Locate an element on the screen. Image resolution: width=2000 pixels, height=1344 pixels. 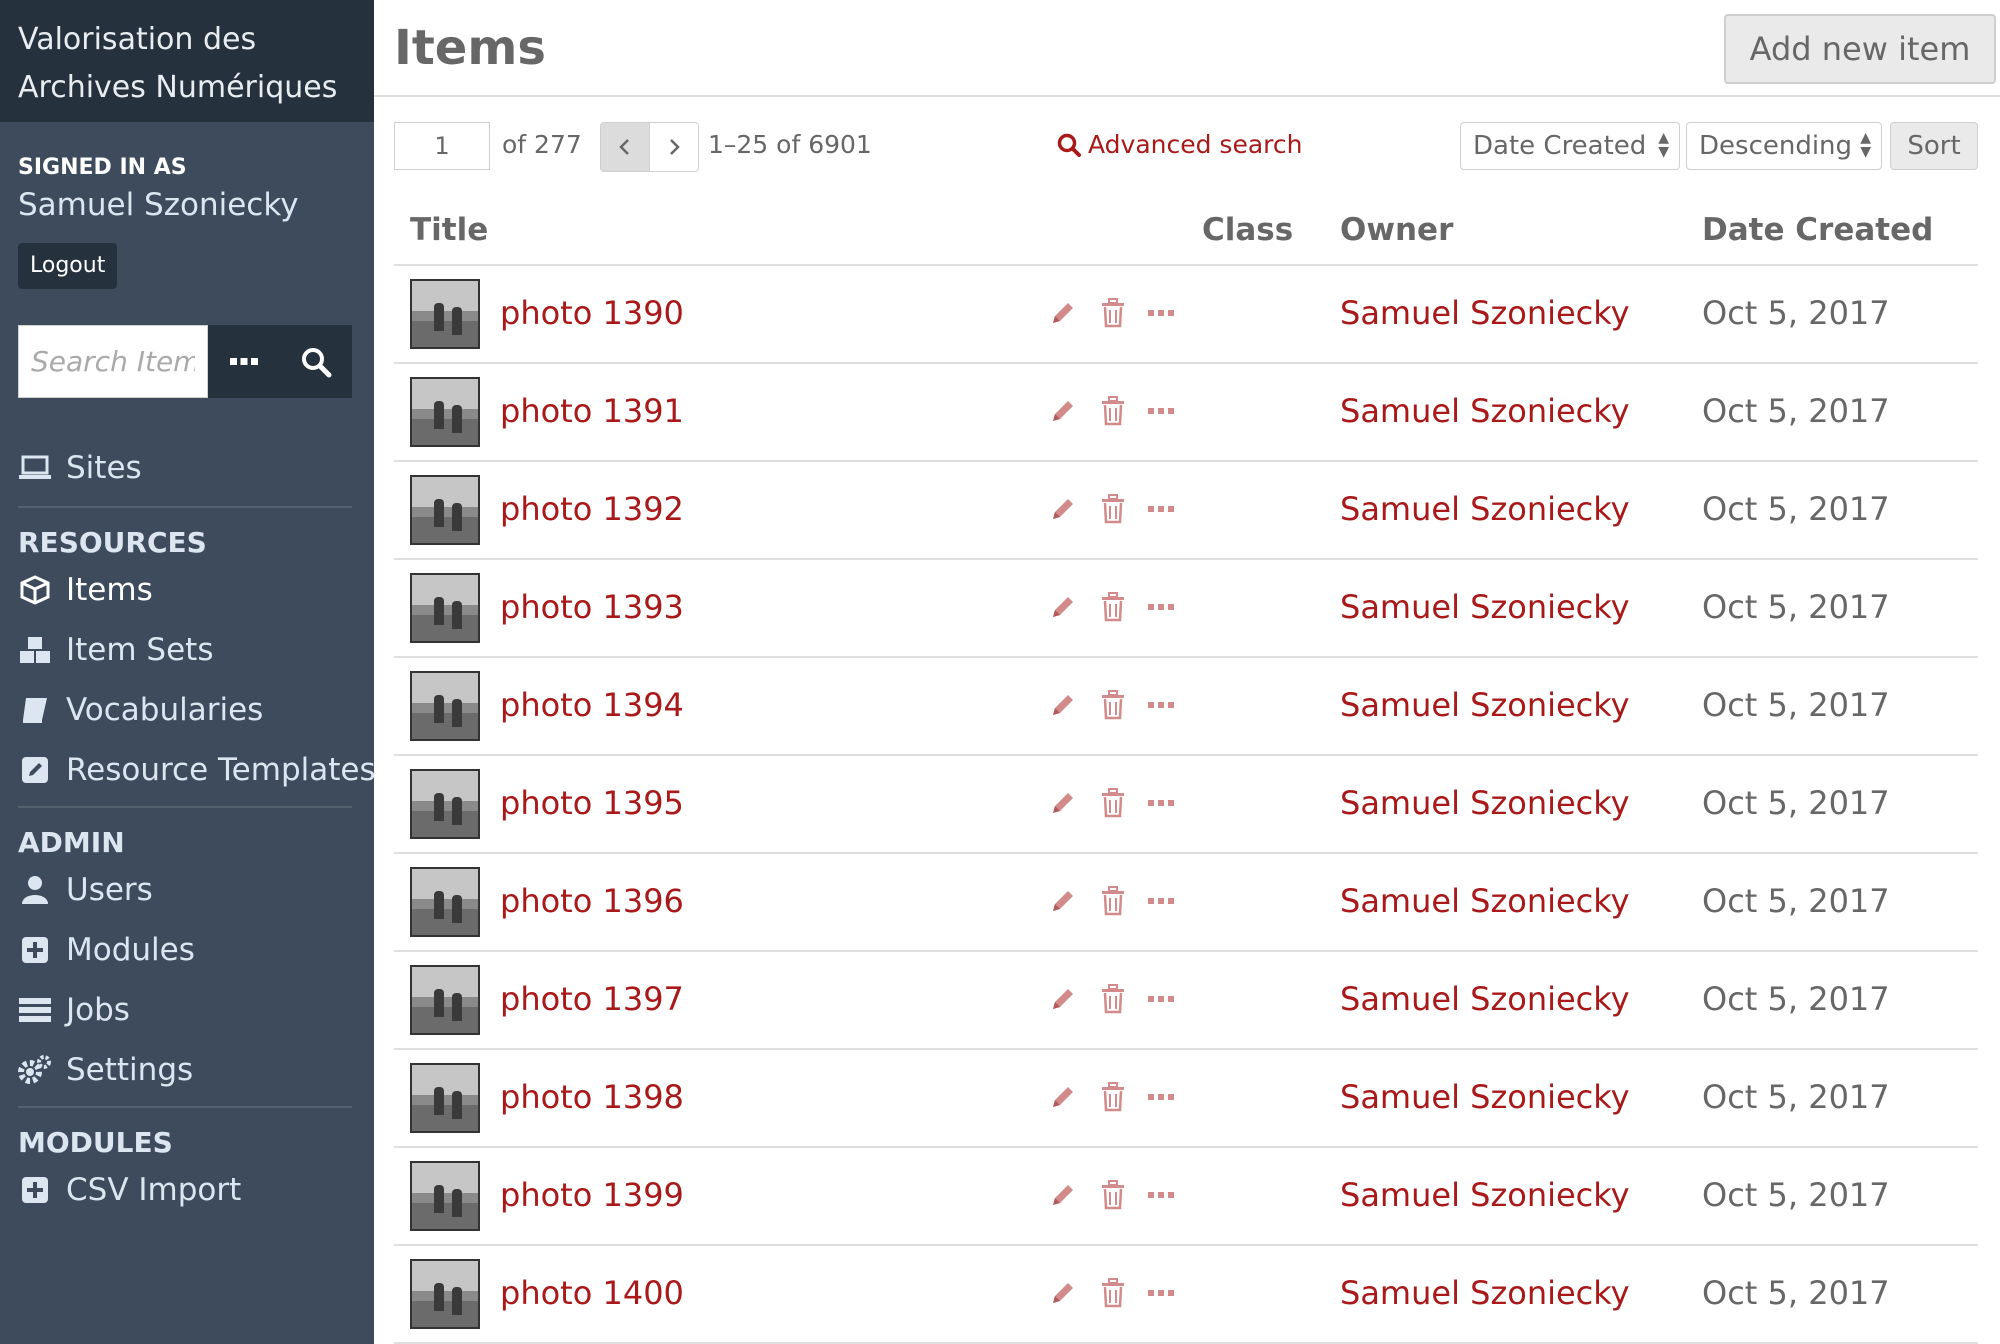
item-title-link: photo 1397 is located at coordinates (592, 999).